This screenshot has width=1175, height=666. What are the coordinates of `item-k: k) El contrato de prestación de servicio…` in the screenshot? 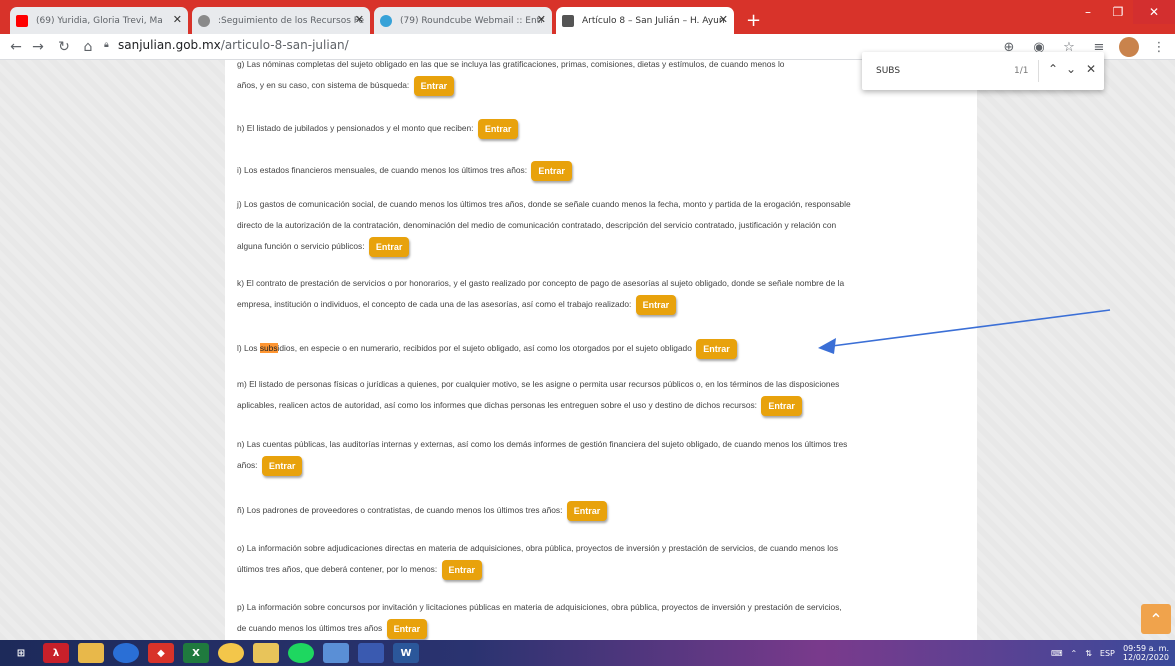 It's located at (602, 294).